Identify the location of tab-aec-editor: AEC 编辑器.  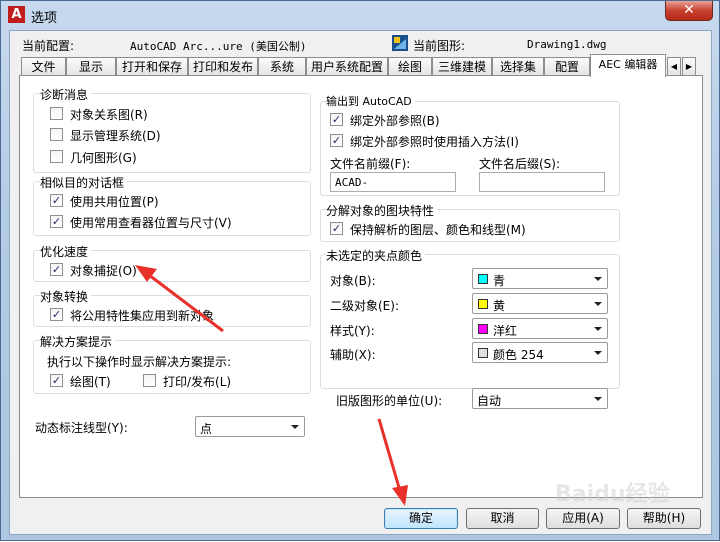
(628, 65).